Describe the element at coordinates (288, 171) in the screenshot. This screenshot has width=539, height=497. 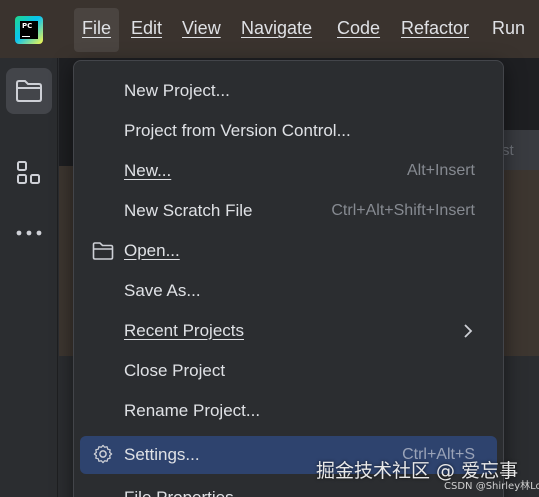
I see `menu-item-new: New... Alt+Insert` at that location.